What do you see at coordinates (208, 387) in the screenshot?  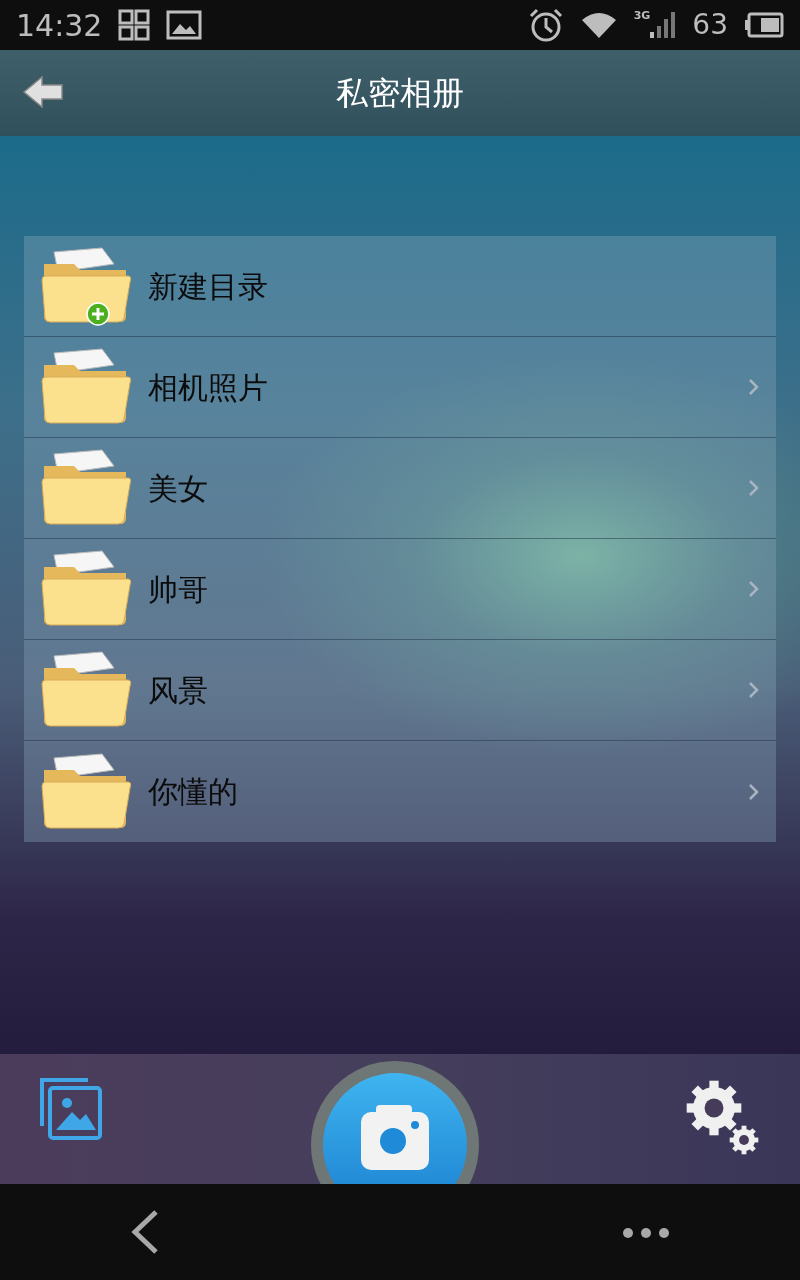 I see `folder-name: 相机照片` at bounding box center [208, 387].